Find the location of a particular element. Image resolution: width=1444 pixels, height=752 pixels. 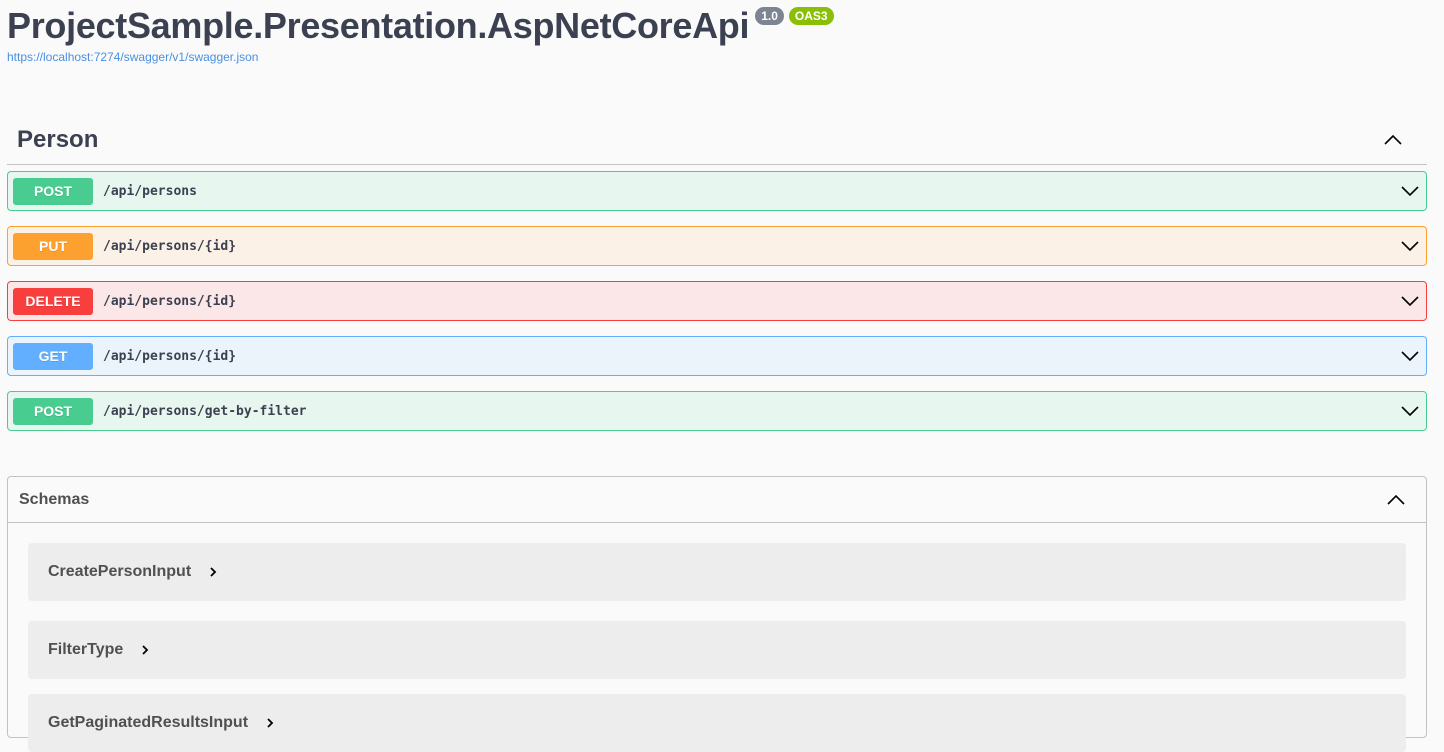

tag-section-person: Person is located at coordinates (717, 140).